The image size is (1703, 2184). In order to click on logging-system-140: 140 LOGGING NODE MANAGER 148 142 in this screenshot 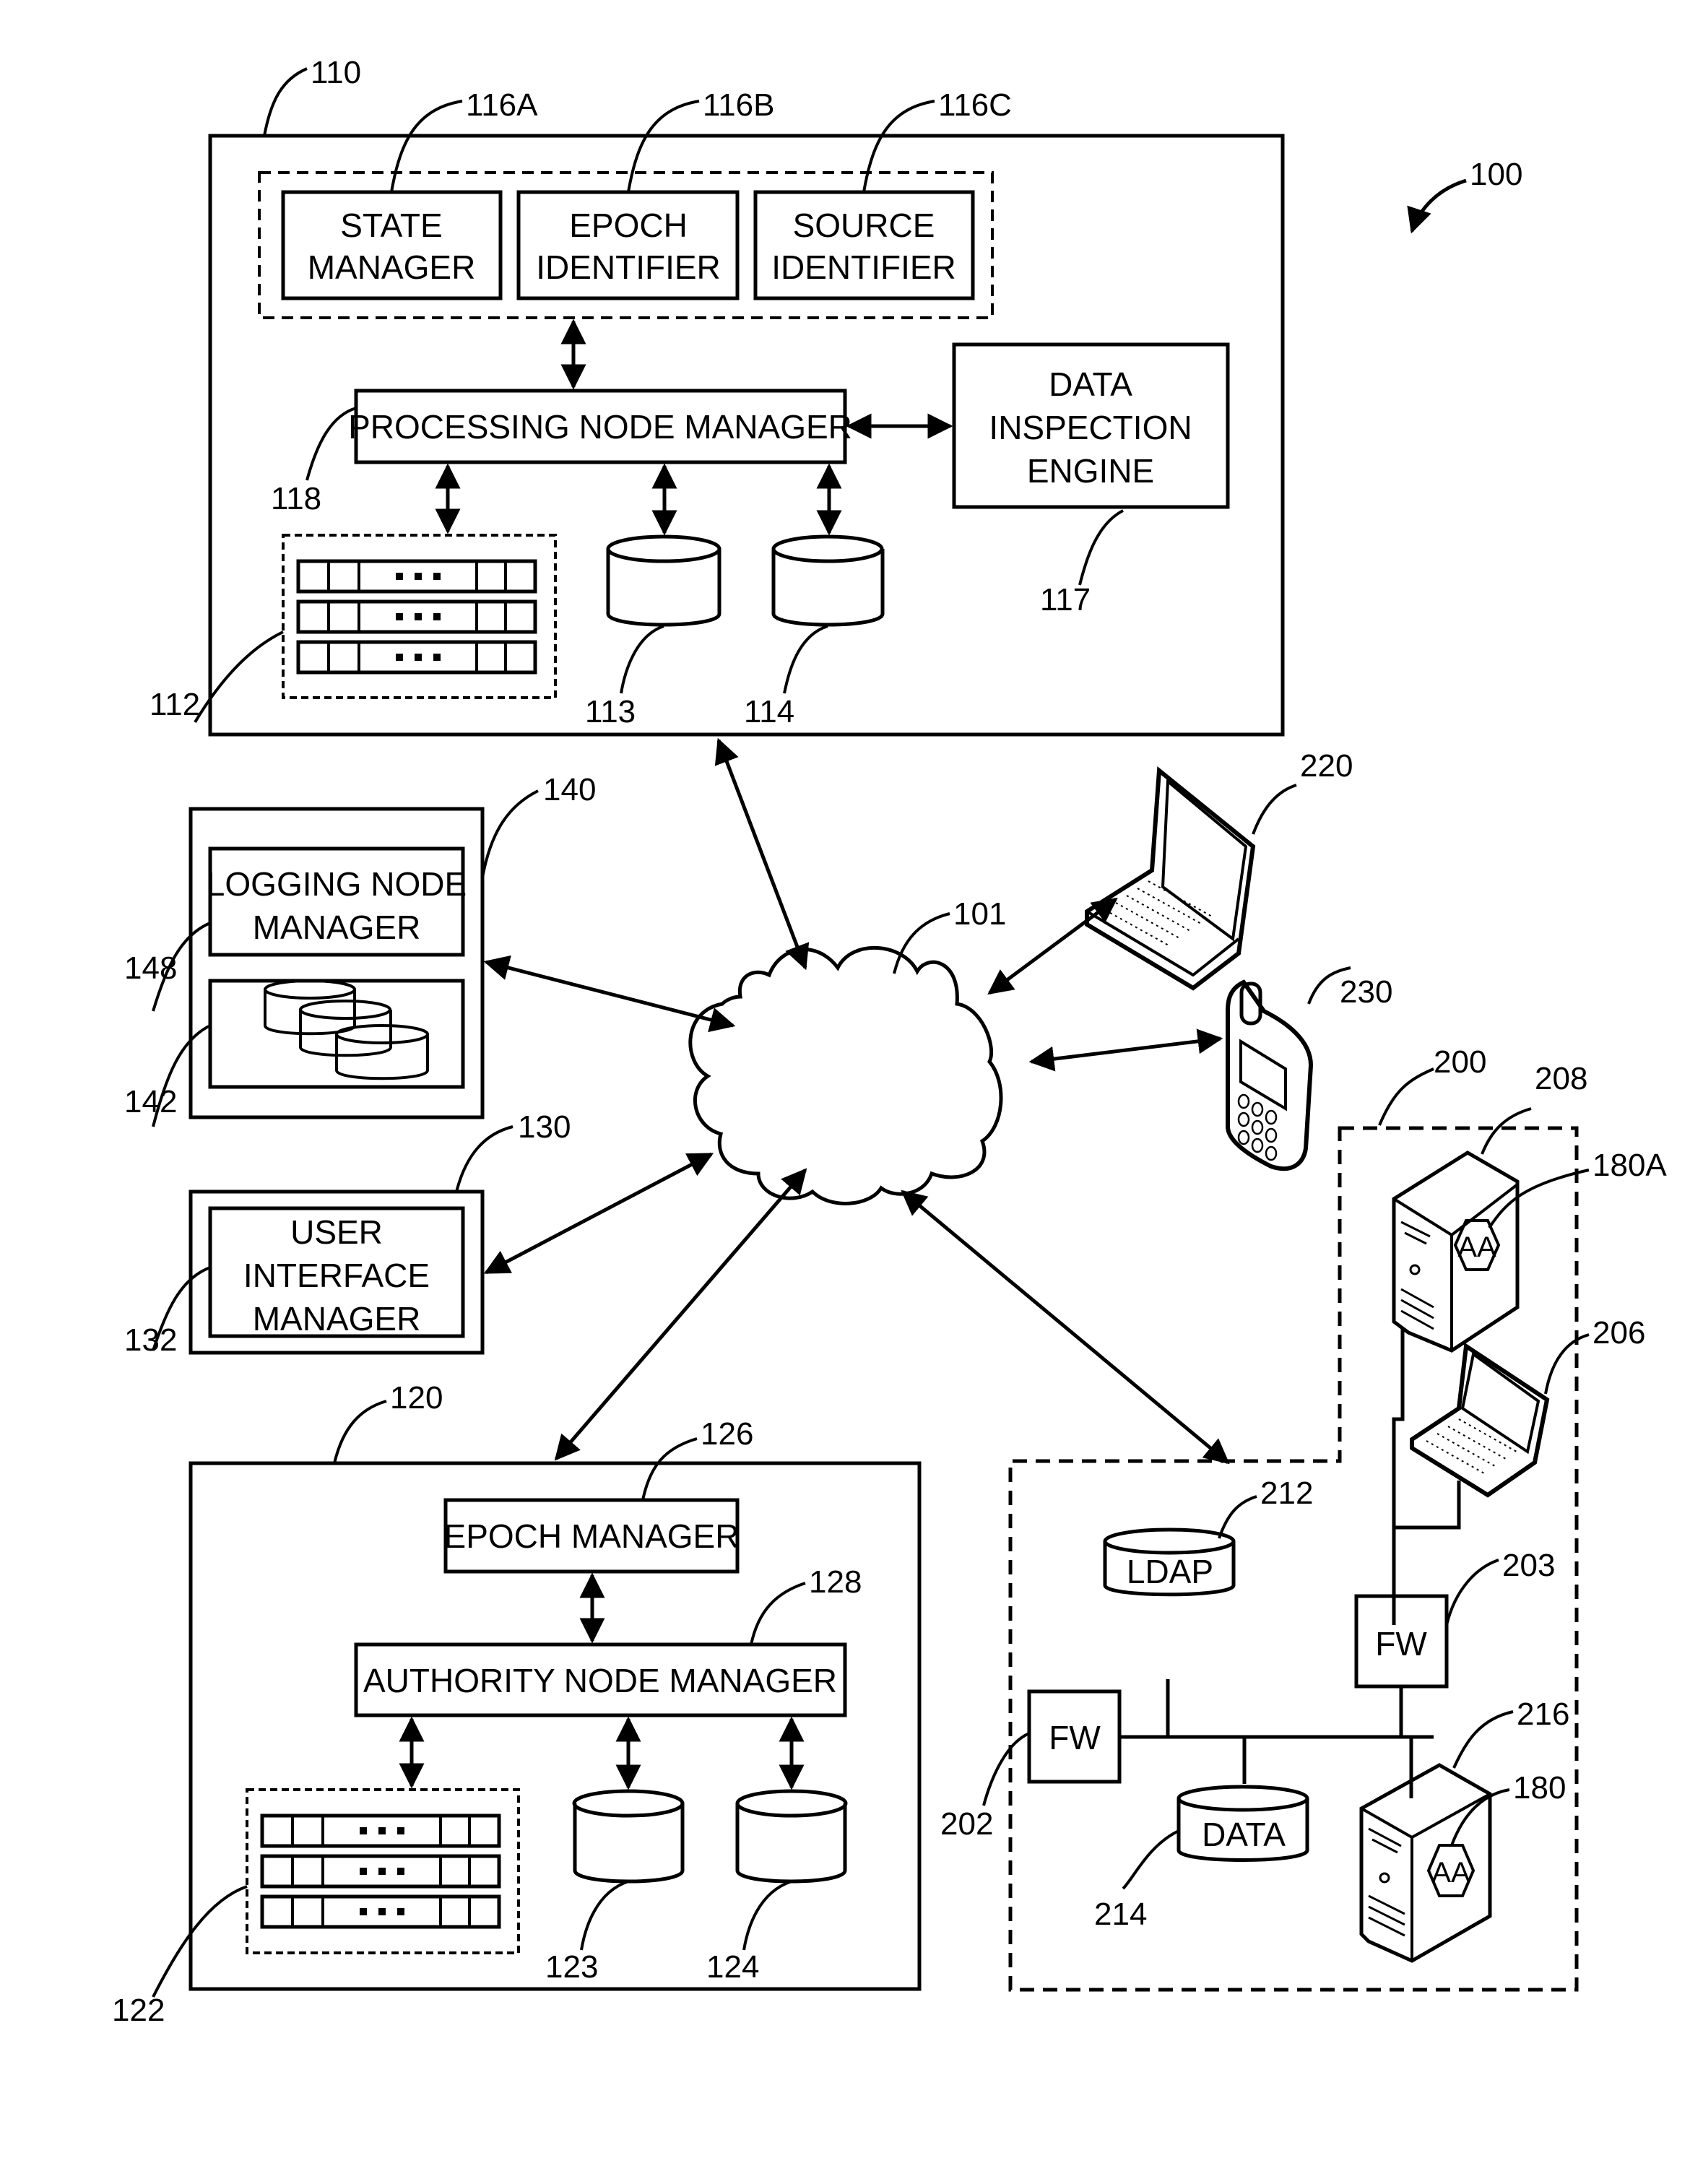, I will do `click(360, 949)`.